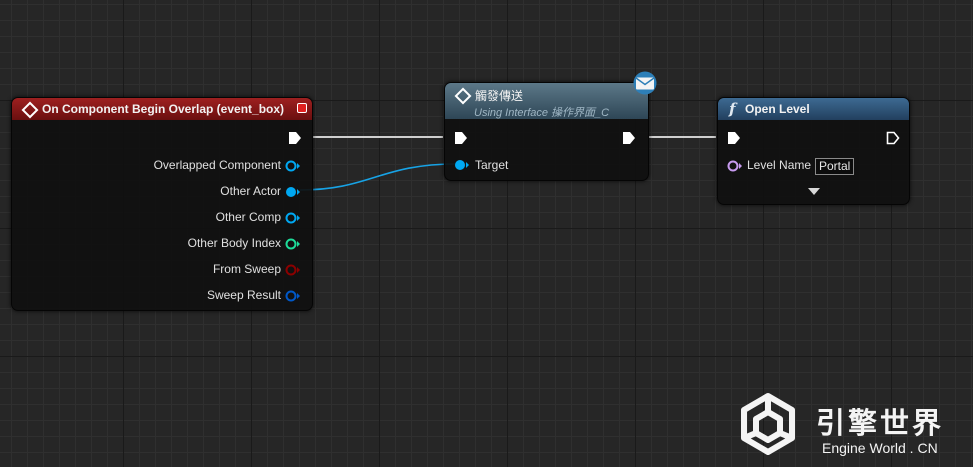  I want to click on overlapped-component-pin-icon, so click(293, 166).